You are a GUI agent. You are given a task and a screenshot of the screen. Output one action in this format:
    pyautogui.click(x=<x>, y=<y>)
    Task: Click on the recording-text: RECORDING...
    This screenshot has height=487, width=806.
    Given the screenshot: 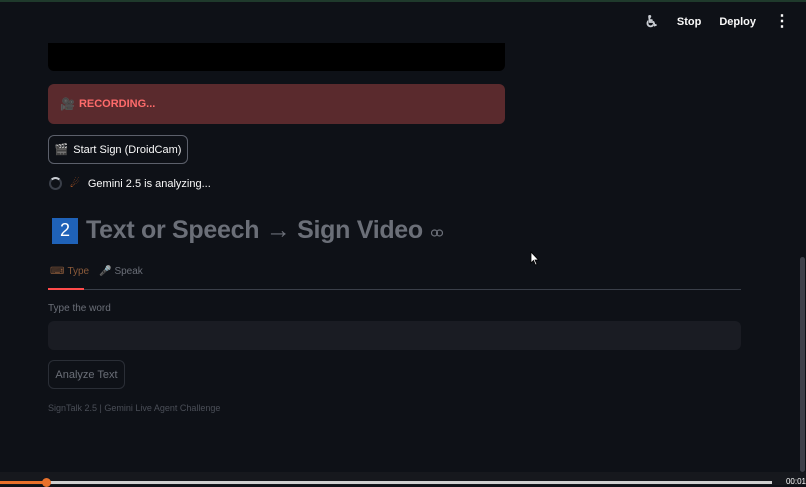 What is the action you would take?
    pyautogui.click(x=117, y=104)
    